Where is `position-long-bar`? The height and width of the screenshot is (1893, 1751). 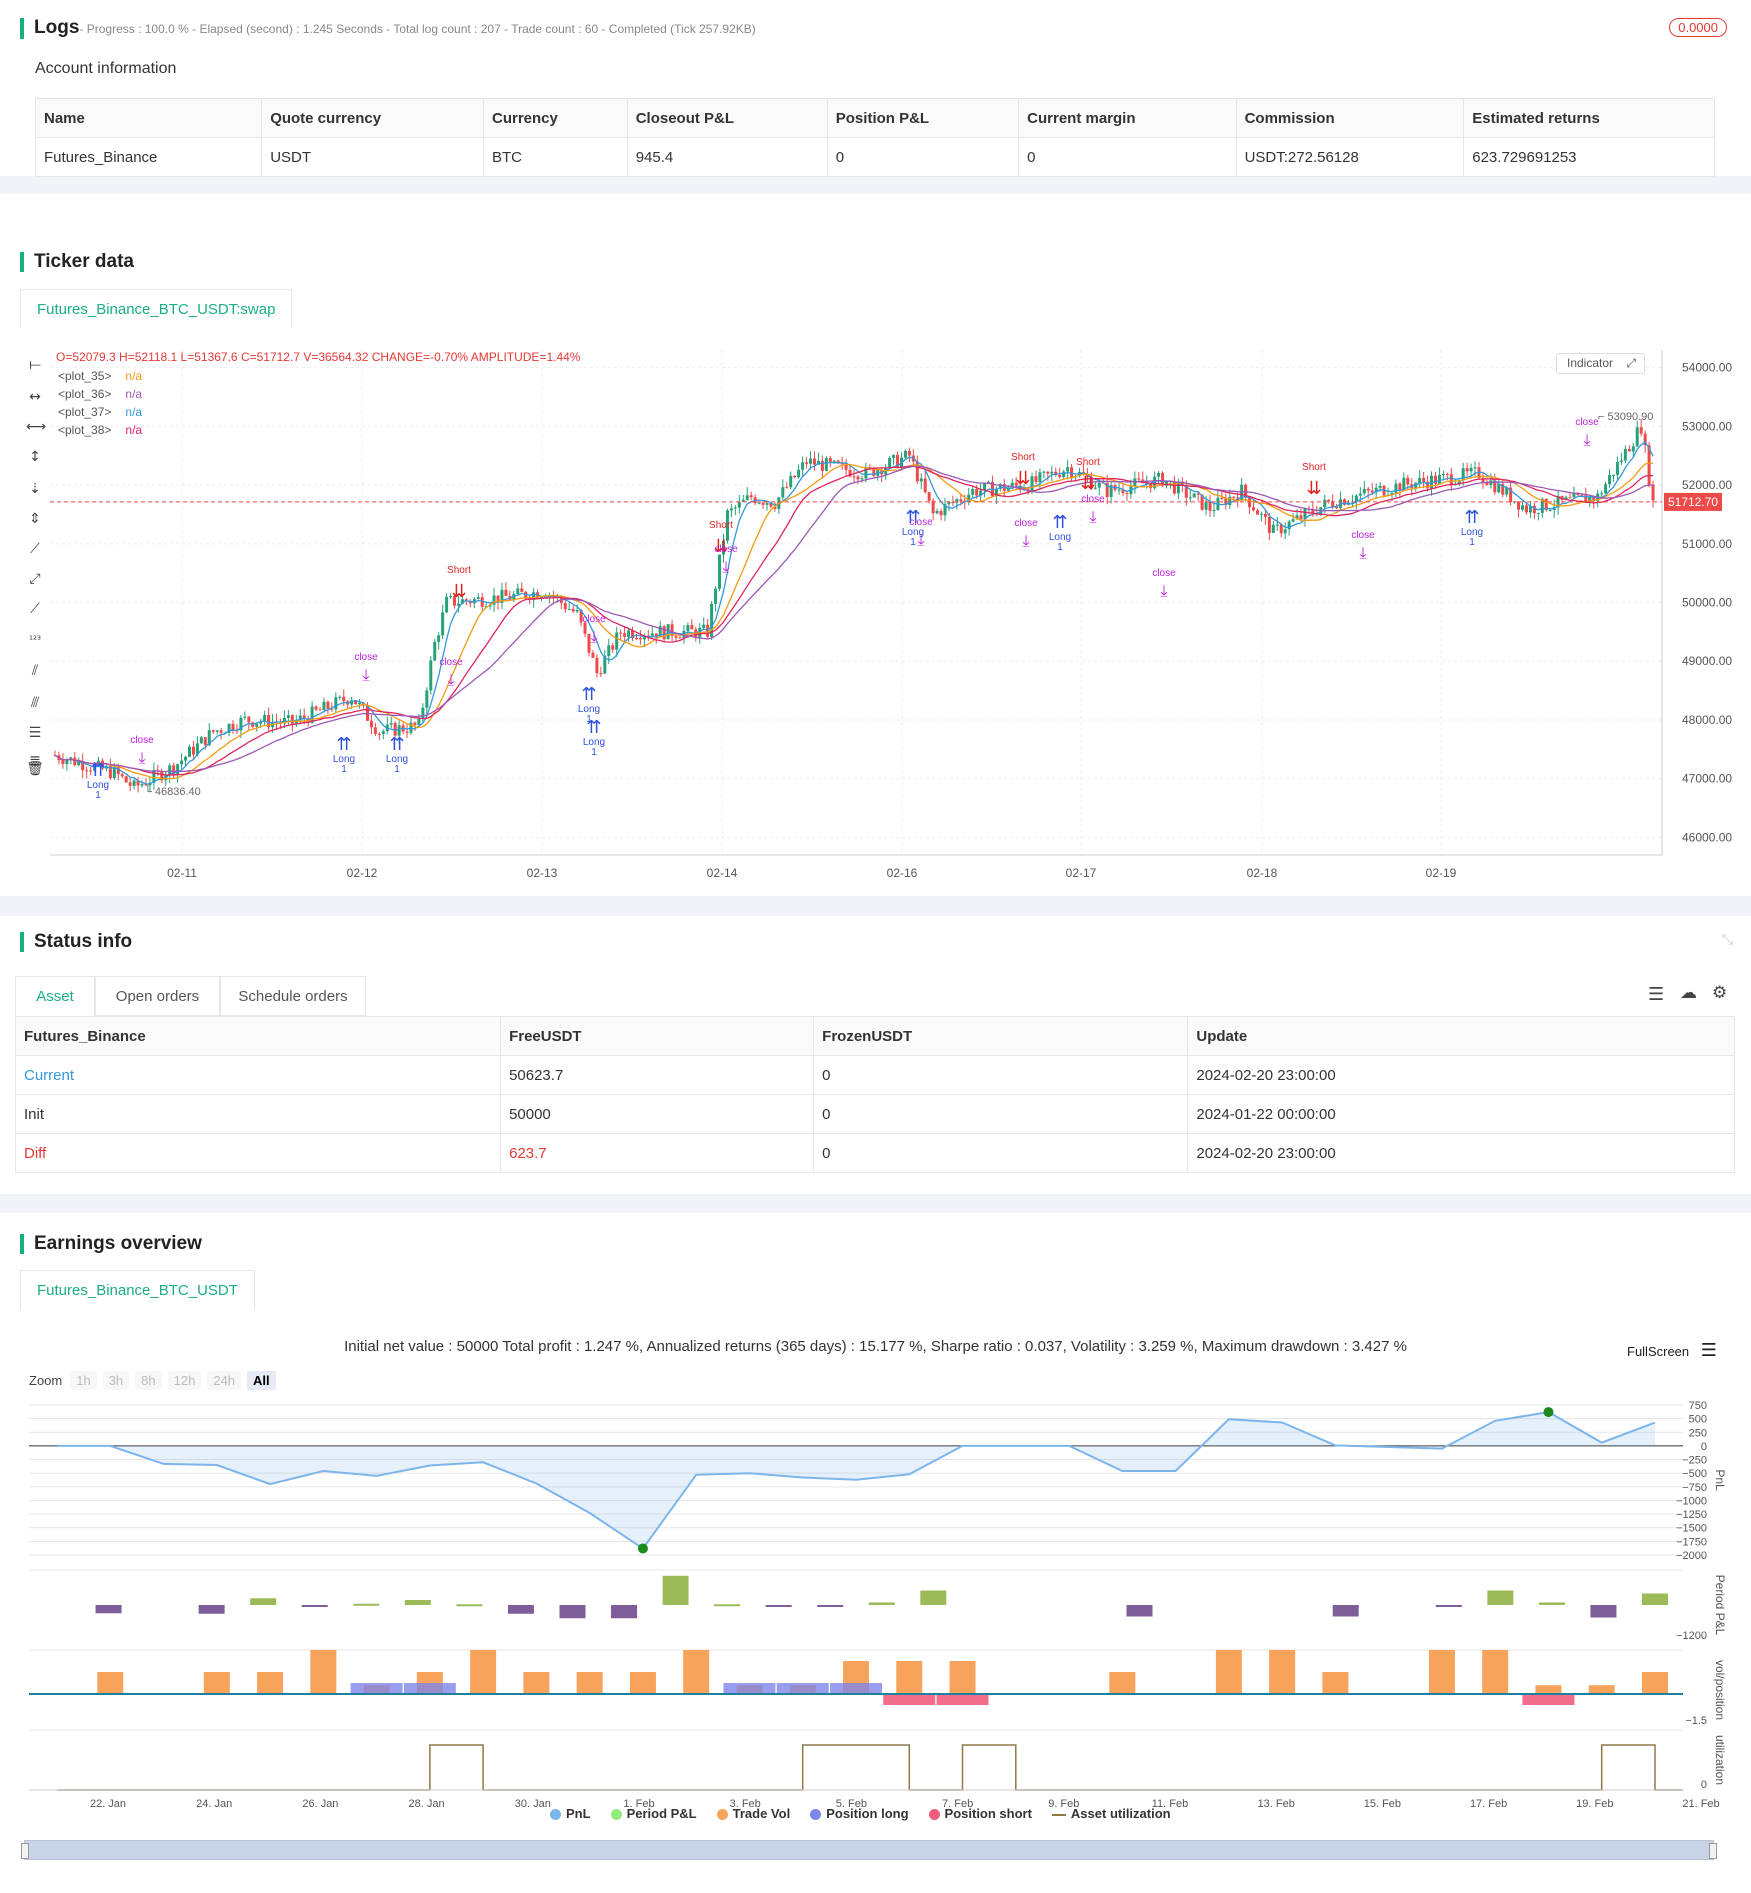 position-long-bar is located at coordinates (856, 1688).